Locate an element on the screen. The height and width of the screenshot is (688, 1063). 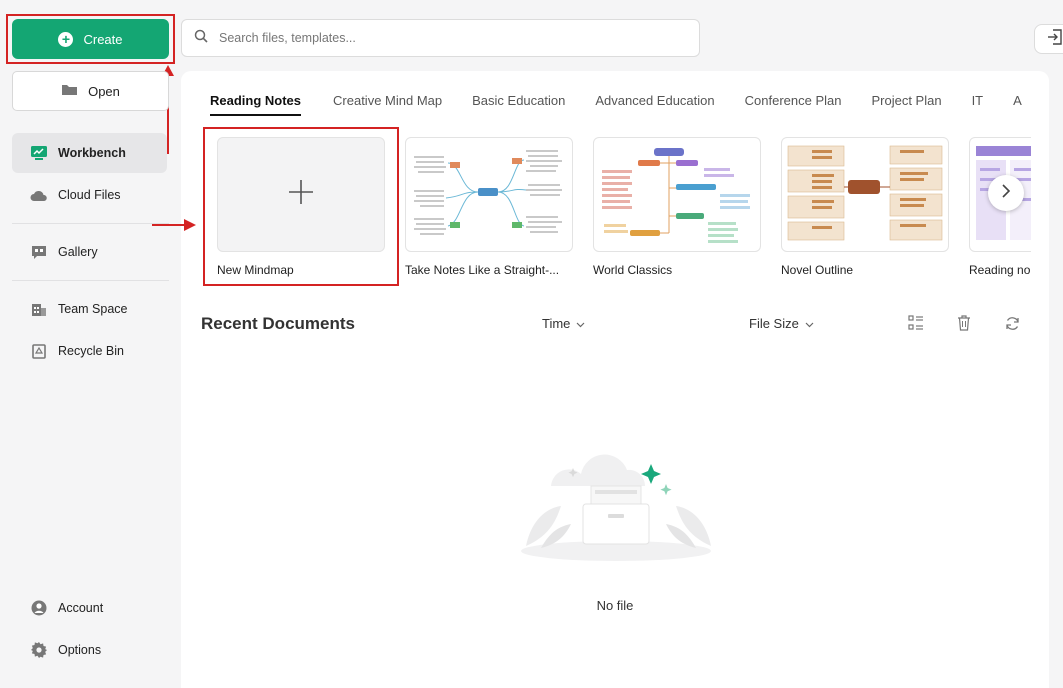
sort-file-size-button: File Size is located at coordinates (781, 323).